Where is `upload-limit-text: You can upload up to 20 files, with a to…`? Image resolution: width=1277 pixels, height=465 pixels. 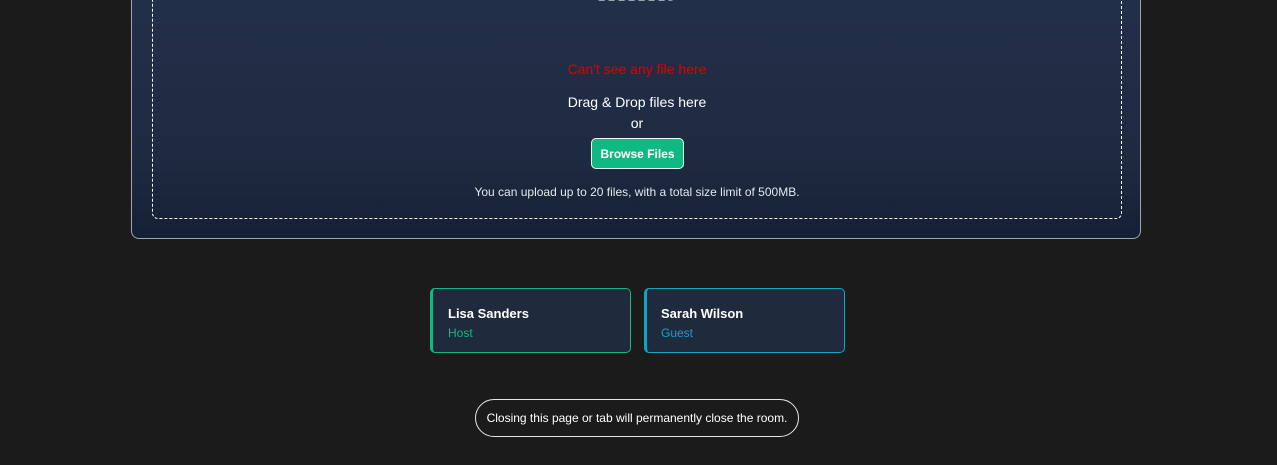 upload-limit-text: You can upload up to 20 files, with a to… is located at coordinates (637, 192).